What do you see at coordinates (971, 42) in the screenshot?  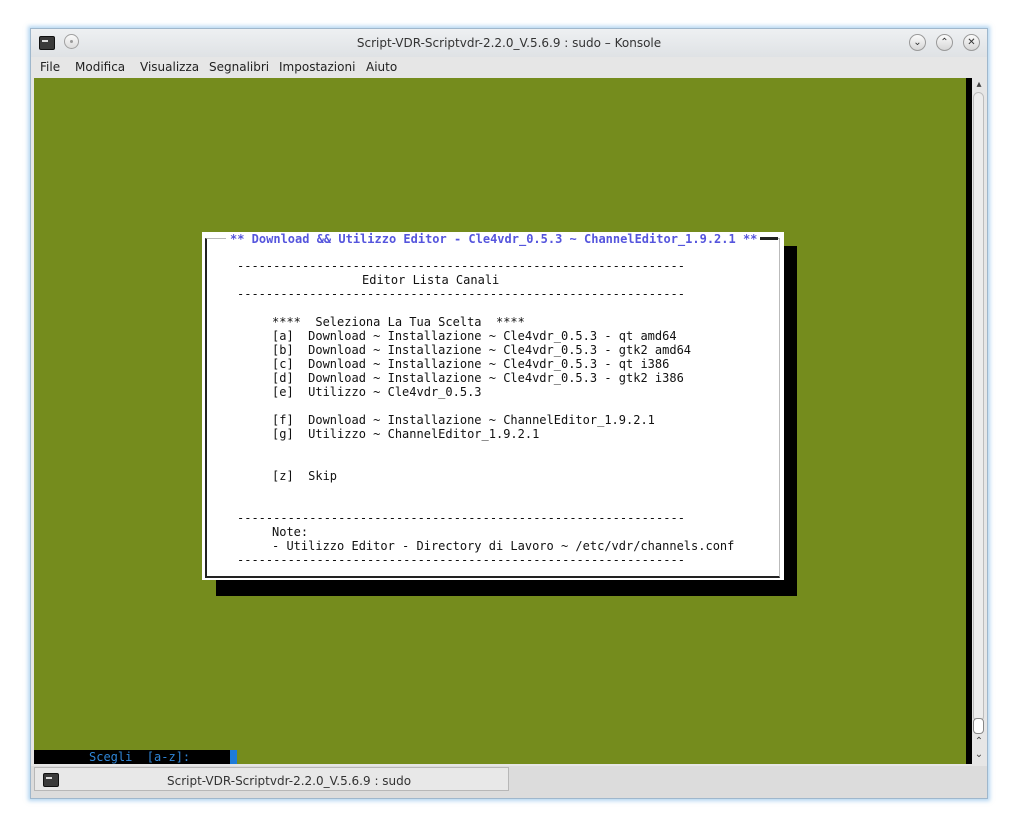 I see `close-button: ✕` at bounding box center [971, 42].